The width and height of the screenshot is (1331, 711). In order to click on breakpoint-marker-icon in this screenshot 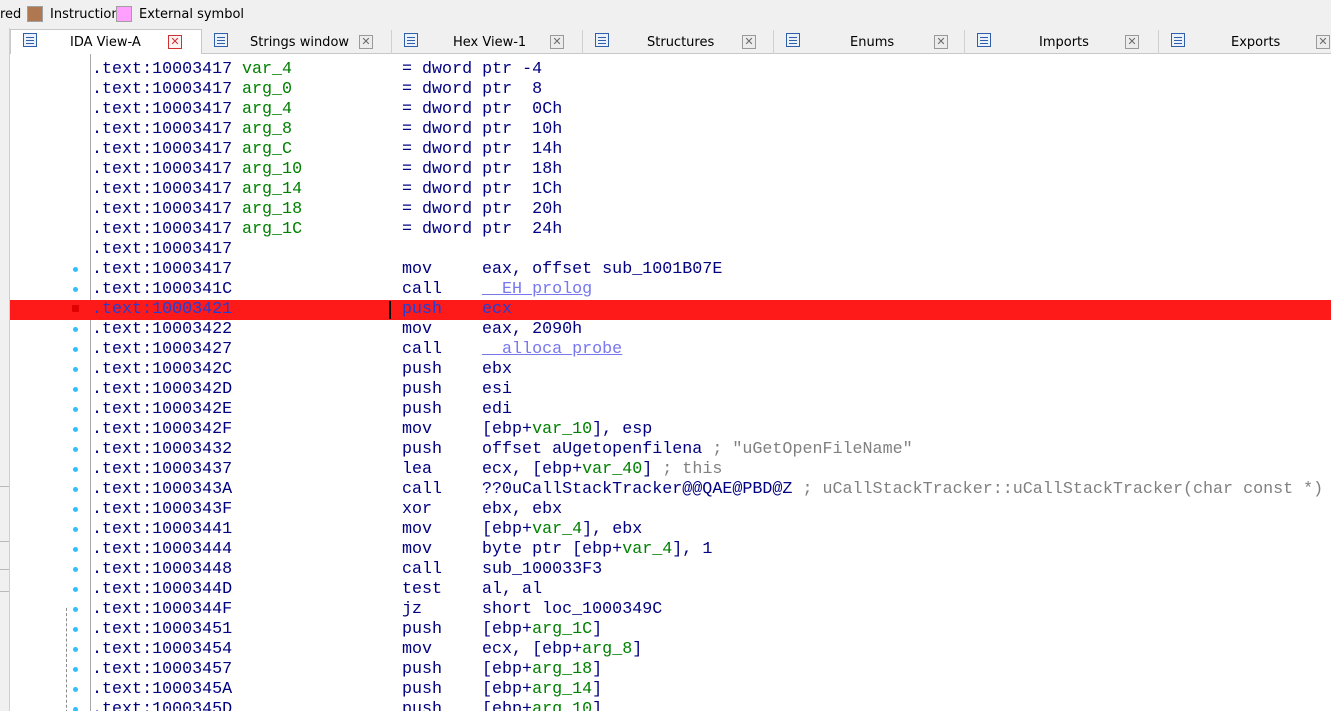, I will do `click(75, 308)`.